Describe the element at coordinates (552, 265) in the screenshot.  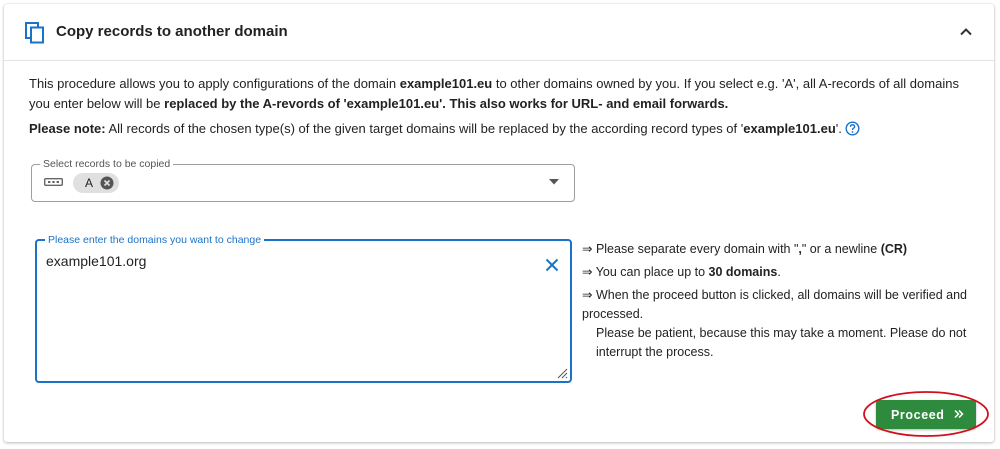
I see `clear-icon` at that location.